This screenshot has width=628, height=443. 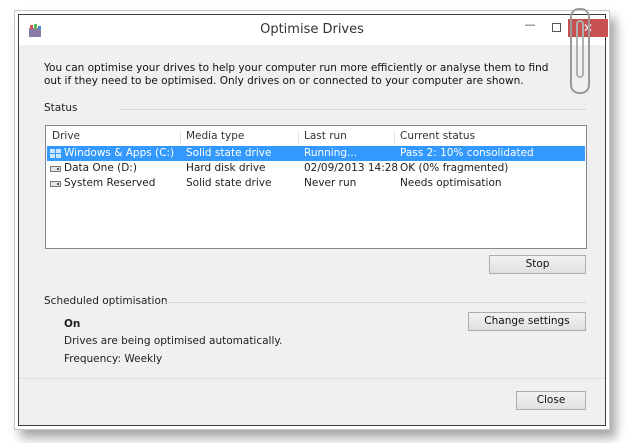 What do you see at coordinates (353, 109) in the screenshot?
I see `status-divider` at bounding box center [353, 109].